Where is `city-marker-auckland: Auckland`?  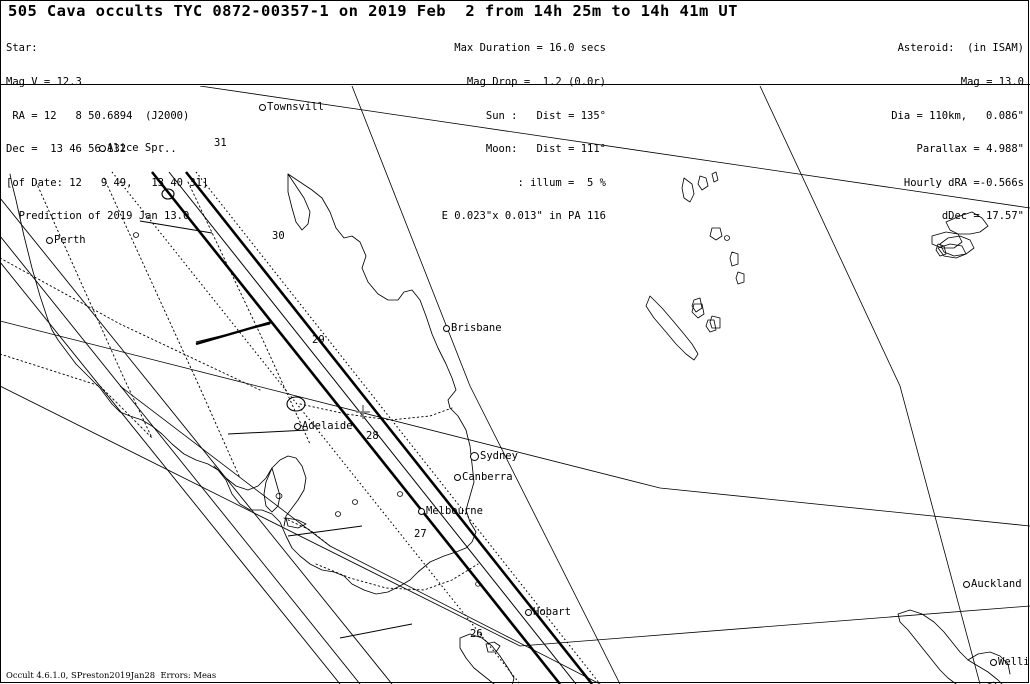
city-marker-auckland: Auckland is located at coordinates (992, 584).